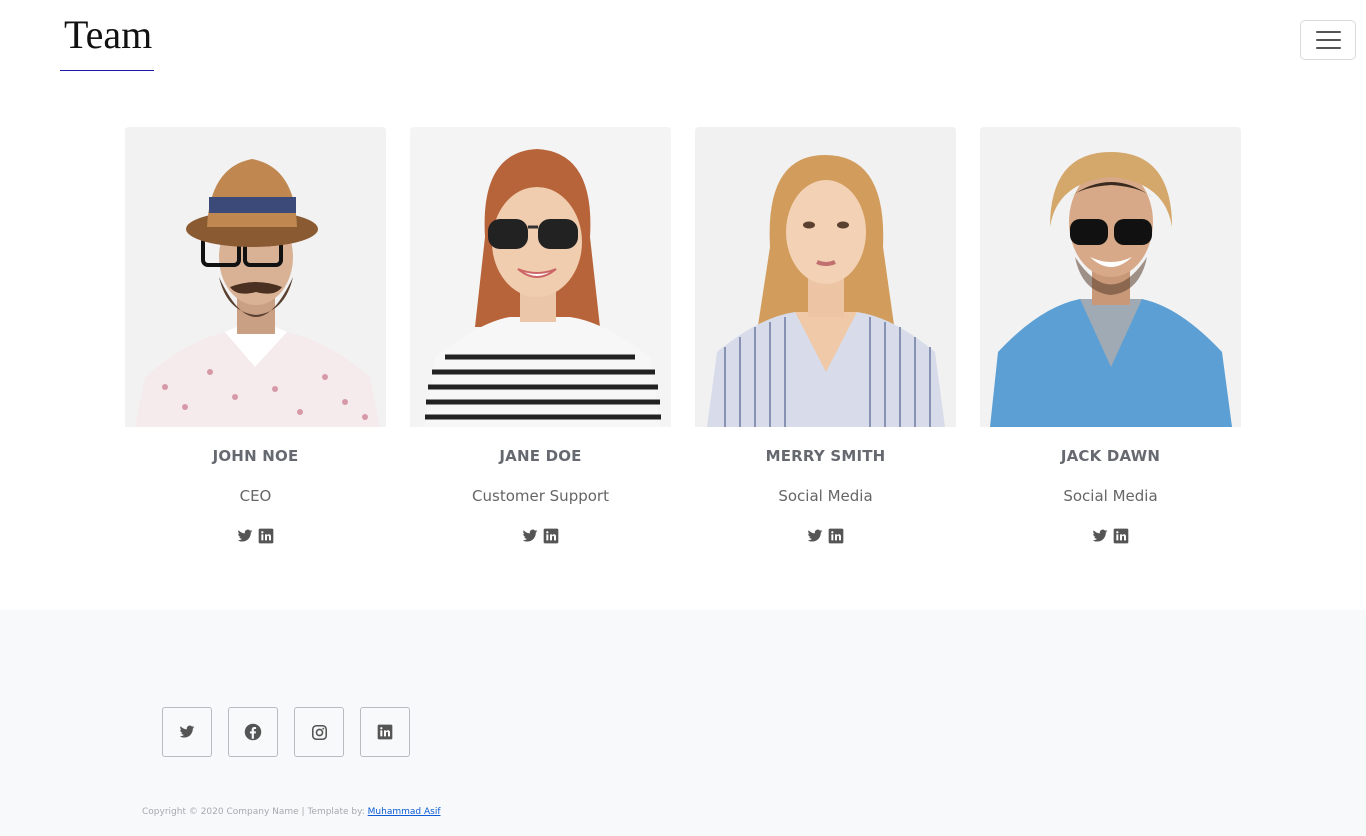  I want to click on page-title: Team, so click(108, 34).